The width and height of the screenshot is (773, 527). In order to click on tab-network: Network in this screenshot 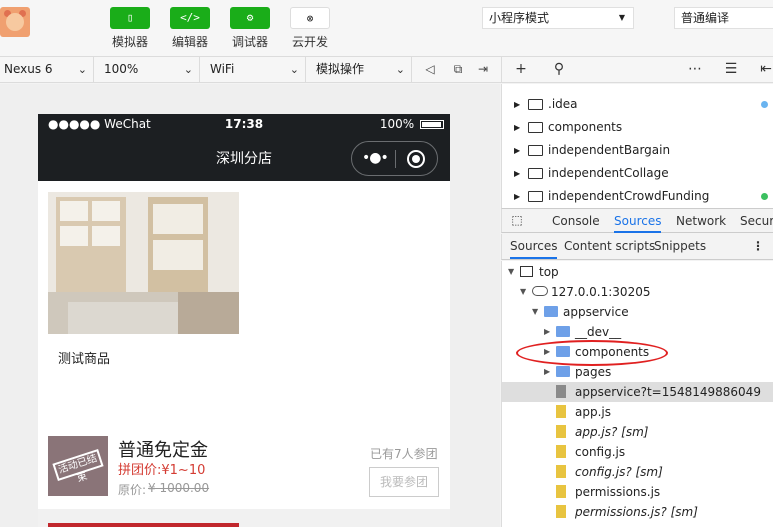, I will do `click(701, 221)`.